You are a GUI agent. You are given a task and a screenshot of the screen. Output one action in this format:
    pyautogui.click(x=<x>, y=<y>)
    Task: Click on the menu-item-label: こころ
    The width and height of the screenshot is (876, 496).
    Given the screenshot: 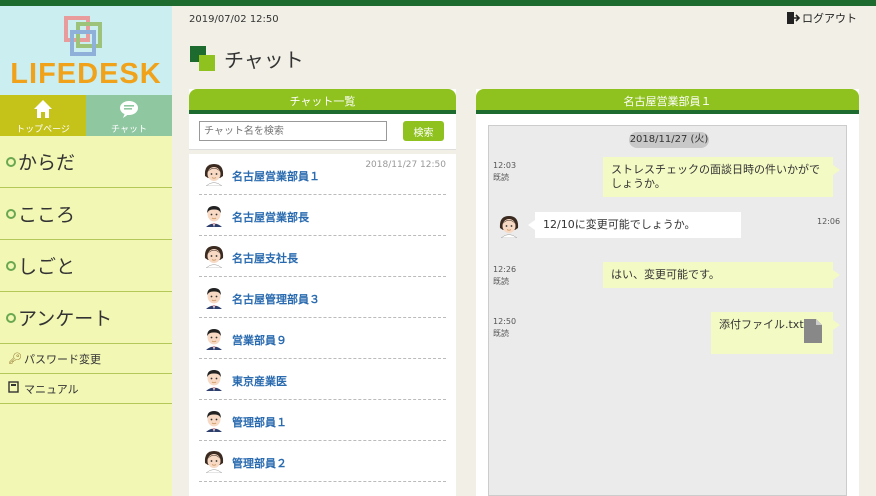 What is the action you would take?
    pyautogui.click(x=47, y=215)
    